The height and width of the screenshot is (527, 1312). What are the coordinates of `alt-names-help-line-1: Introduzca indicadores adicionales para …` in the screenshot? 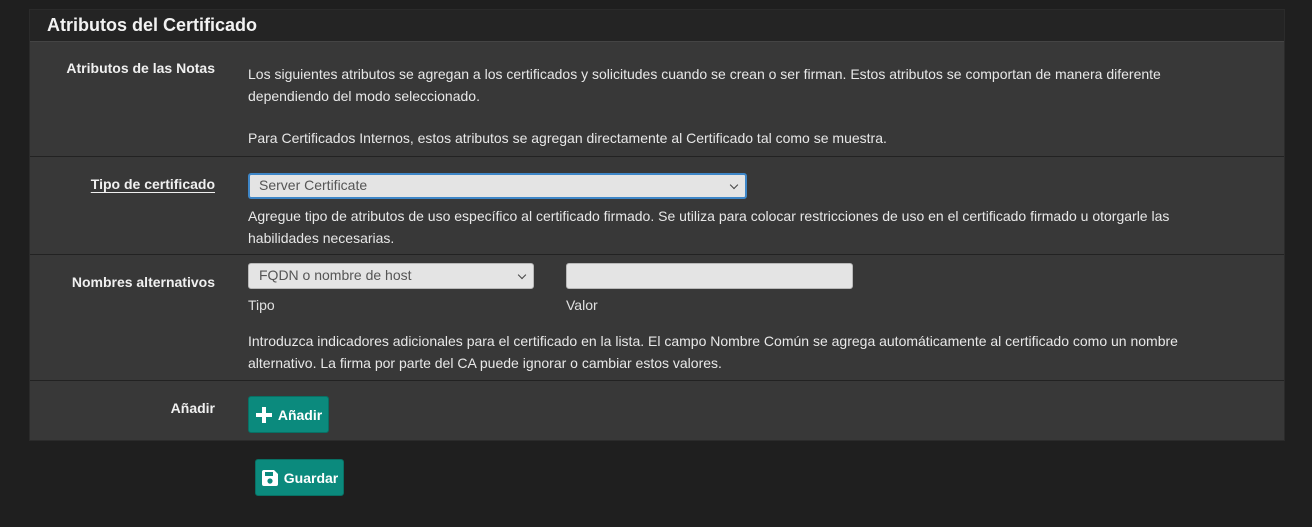 It's located at (713, 341).